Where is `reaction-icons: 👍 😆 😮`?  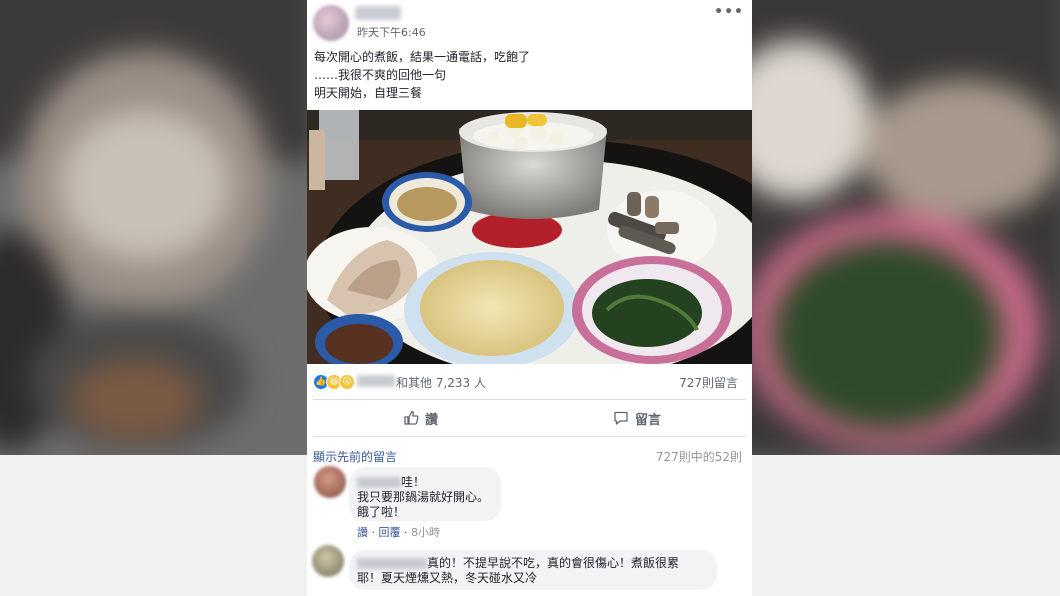
reaction-icons: 👍 😆 😮 is located at coordinates (335, 382).